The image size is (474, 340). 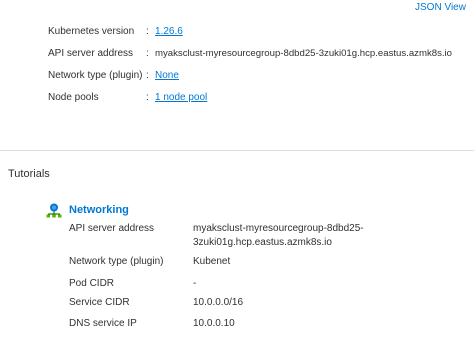 I want to click on network-type-sep: :, so click(x=147, y=75).